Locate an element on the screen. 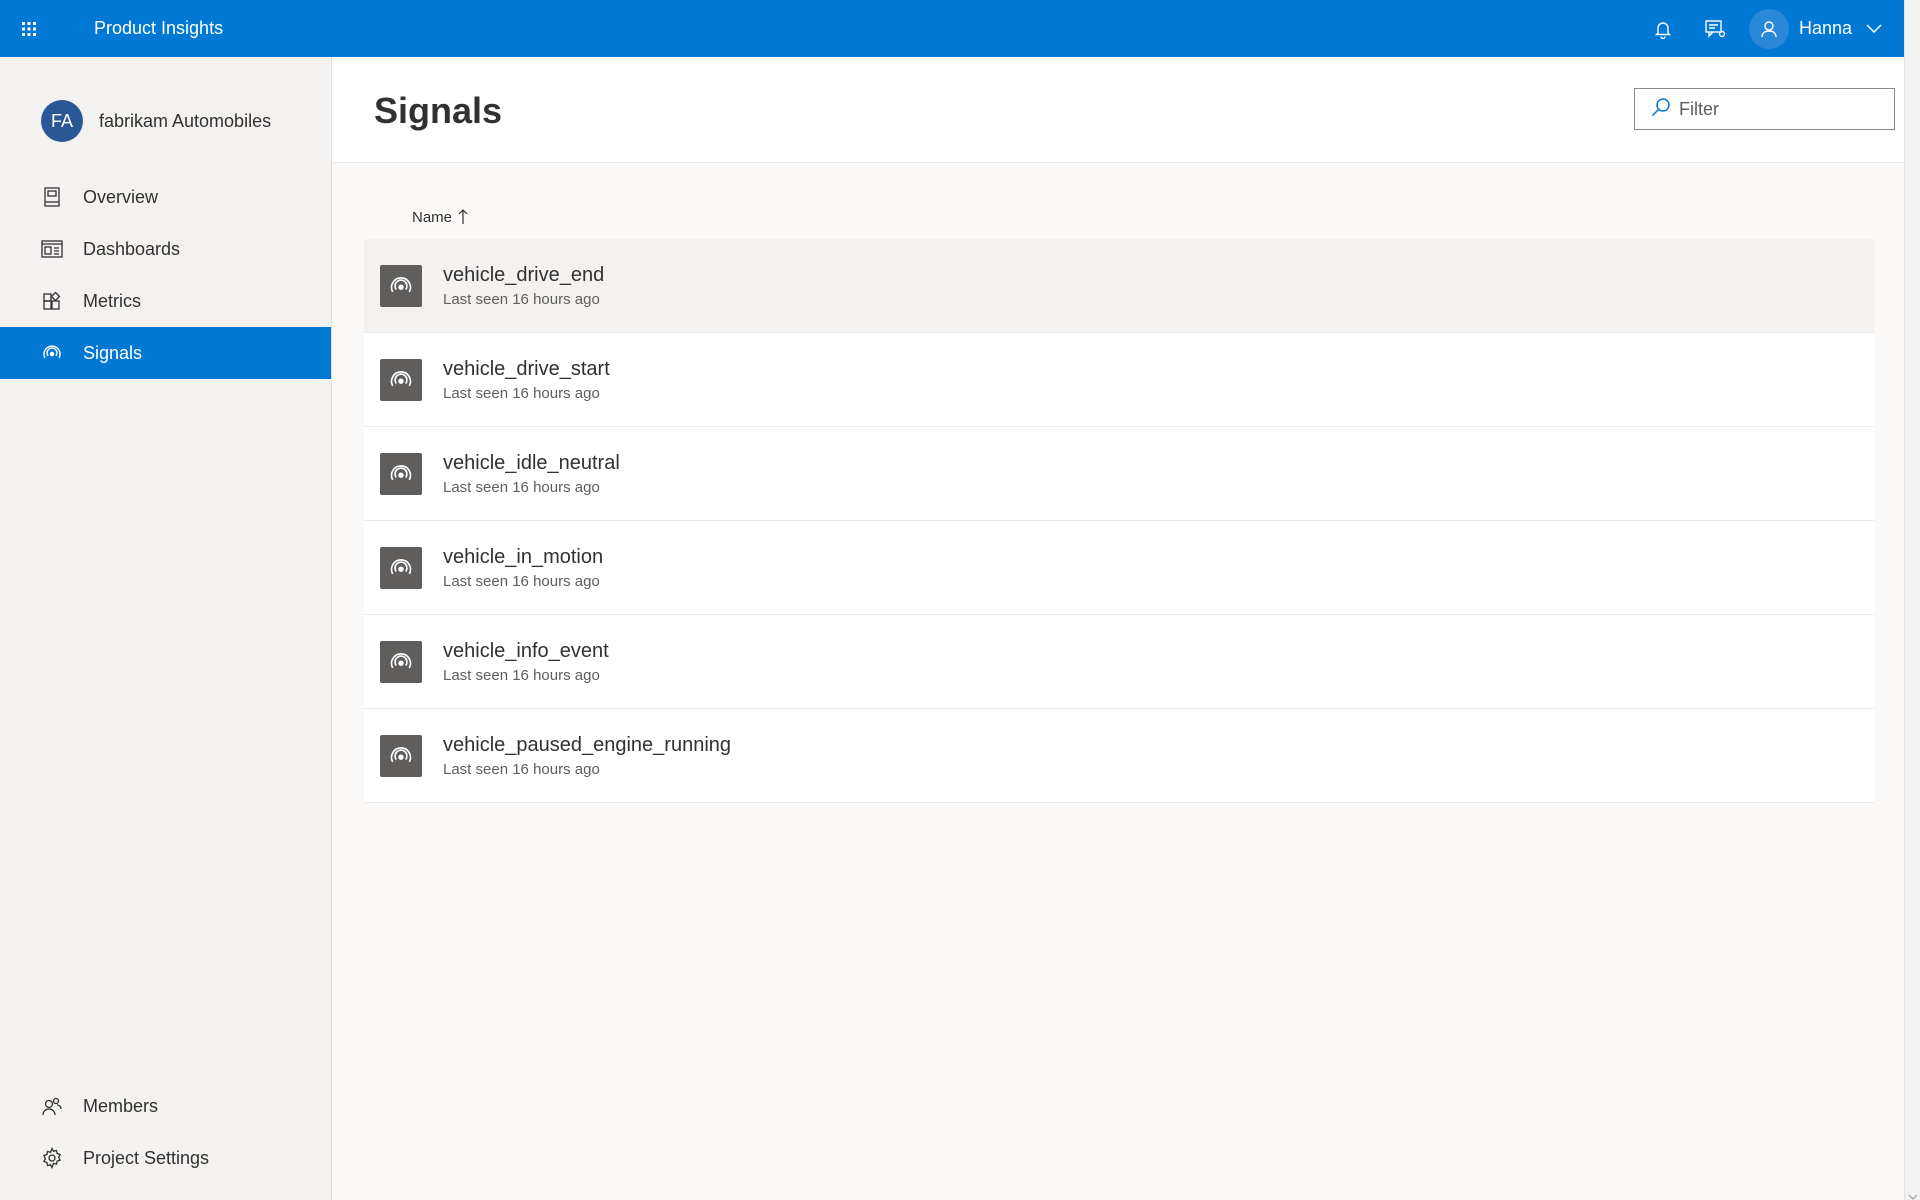 This screenshot has width=1920, height=1200. sort-ascending-icon is located at coordinates (463, 217).